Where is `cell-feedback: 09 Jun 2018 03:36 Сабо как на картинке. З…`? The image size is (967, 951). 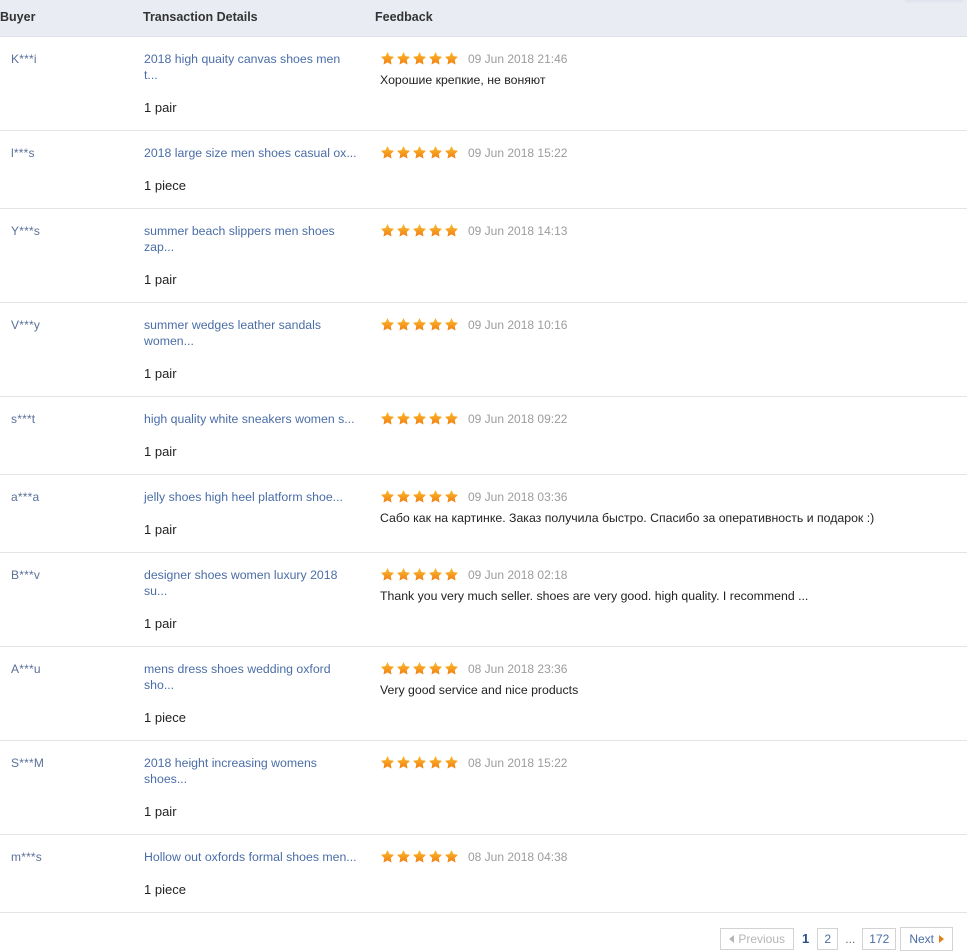
cell-feedback: 09 Jun 2018 03:36 Сабо как на картинке. З… is located at coordinates (671, 513).